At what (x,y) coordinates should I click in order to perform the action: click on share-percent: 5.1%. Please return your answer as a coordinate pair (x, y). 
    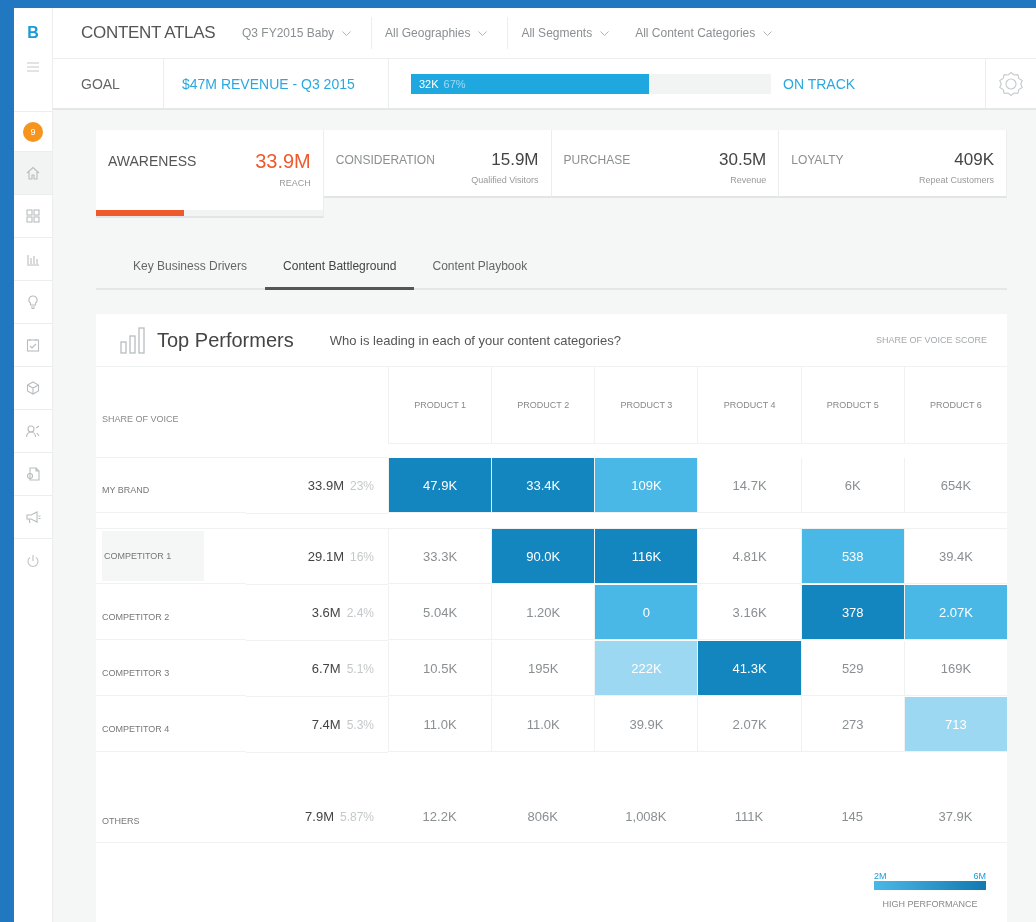
    Looking at the image, I should click on (360, 668).